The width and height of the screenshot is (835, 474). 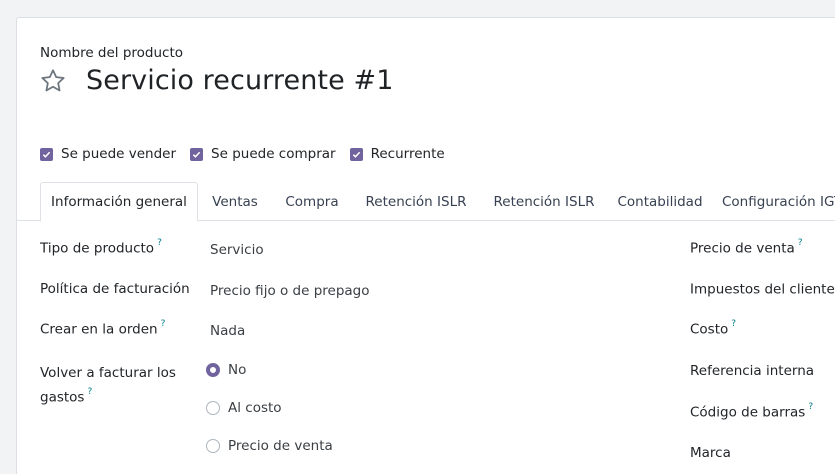 What do you see at coordinates (108, 385) in the screenshot?
I see `reinvoice-expenses-label: Volver a facturar los gastos?` at bounding box center [108, 385].